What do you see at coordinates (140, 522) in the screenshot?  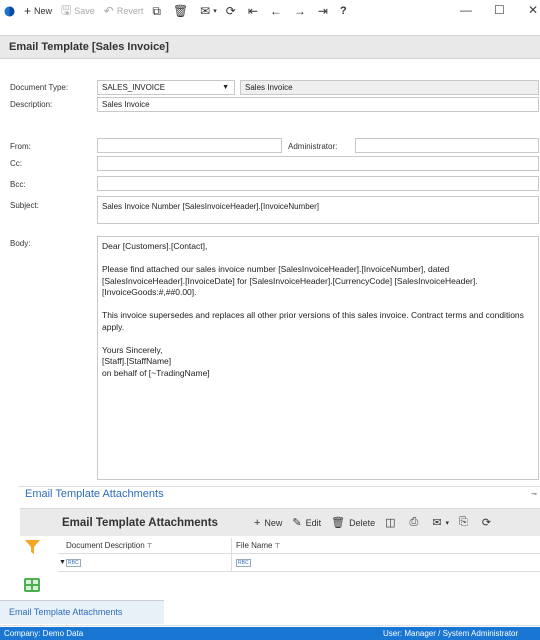 I see `attachments-grid-title: Email Template Attachments` at bounding box center [140, 522].